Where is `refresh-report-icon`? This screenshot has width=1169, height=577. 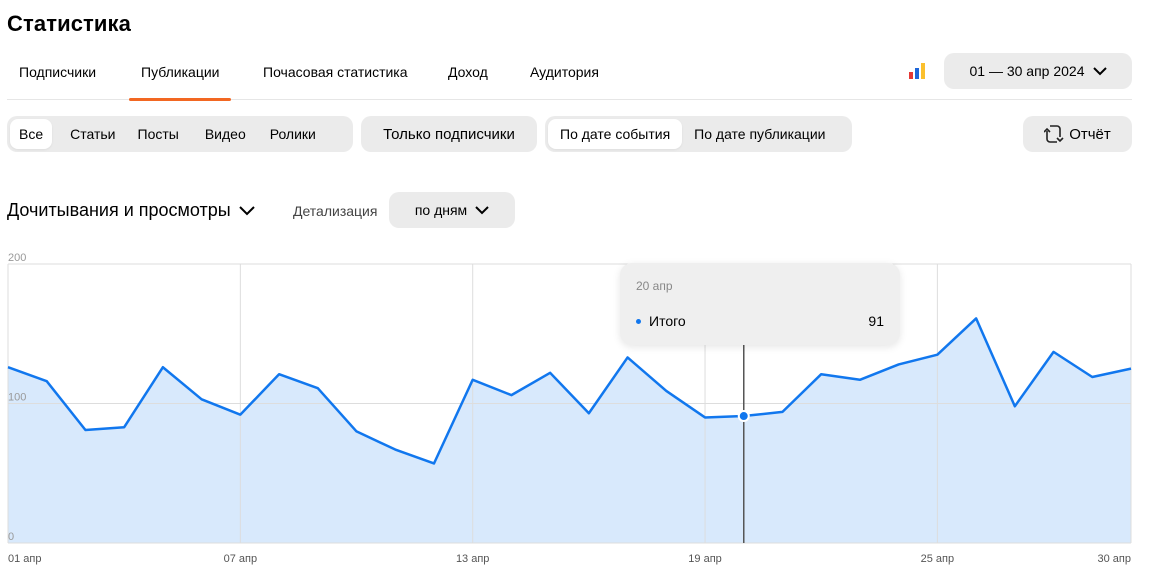 refresh-report-icon is located at coordinates (1054, 134).